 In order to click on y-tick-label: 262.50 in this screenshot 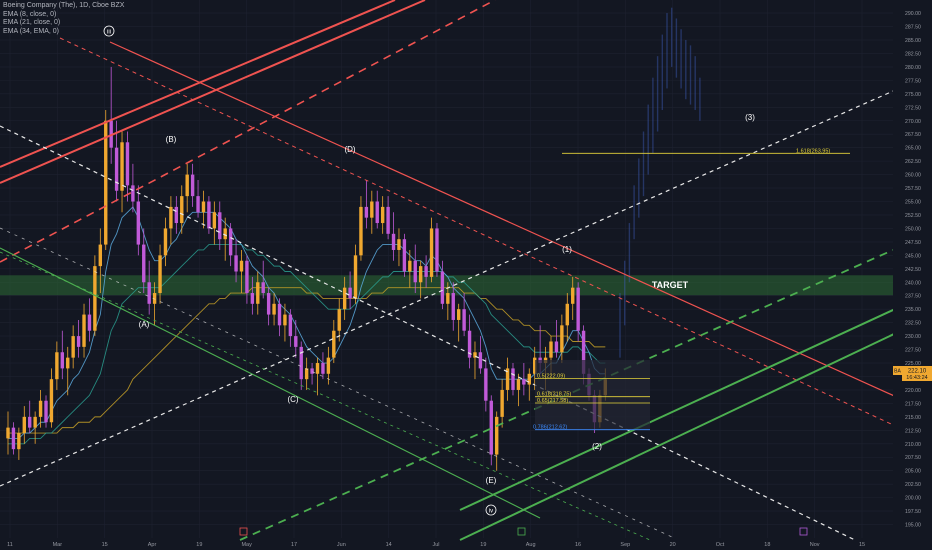, I will do `click(913, 162)`.